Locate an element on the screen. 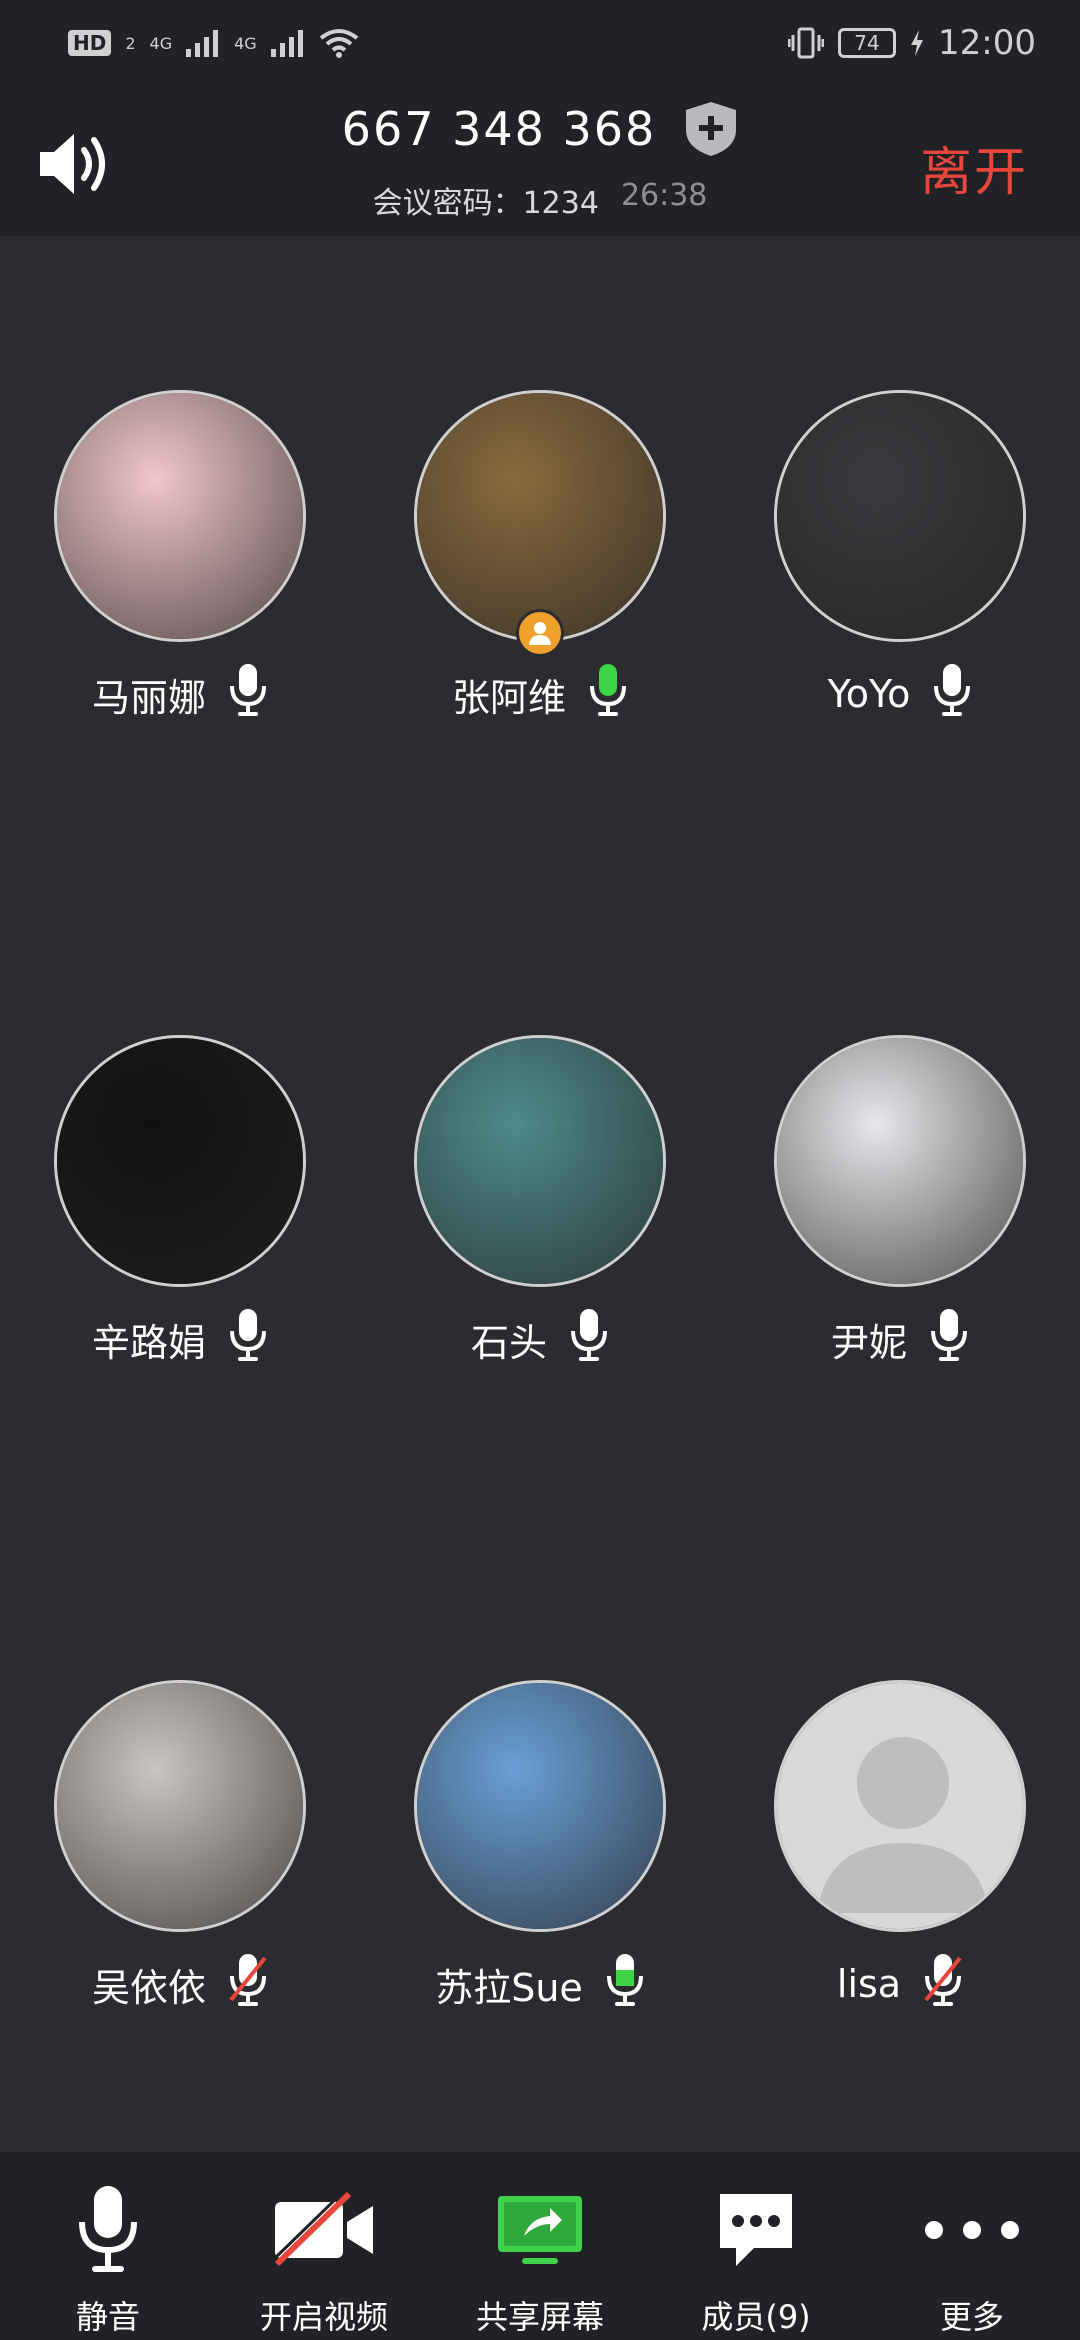 The width and height of the screenshot is (1080, 2340). participant-tile: 马丽娜 is located at coordinates (180, 557).